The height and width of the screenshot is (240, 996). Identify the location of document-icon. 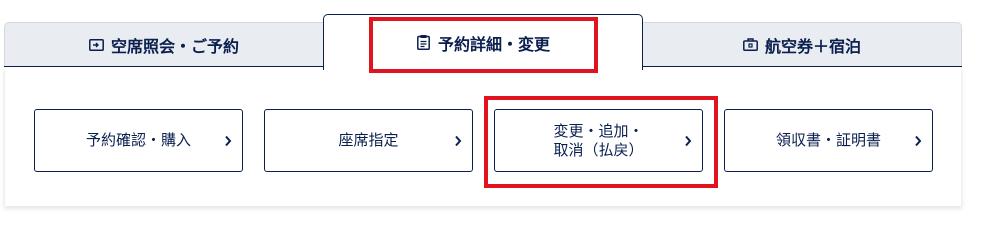
(424, 43).